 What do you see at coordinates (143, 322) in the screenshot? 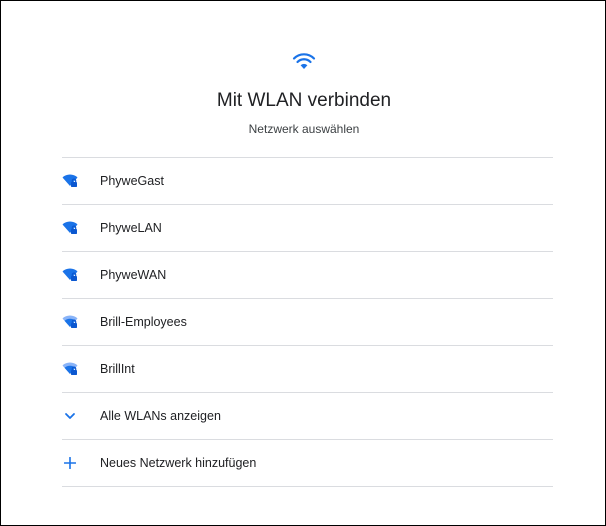
I see `network-name: Brill-Employees` at bounding box center [143, 322].